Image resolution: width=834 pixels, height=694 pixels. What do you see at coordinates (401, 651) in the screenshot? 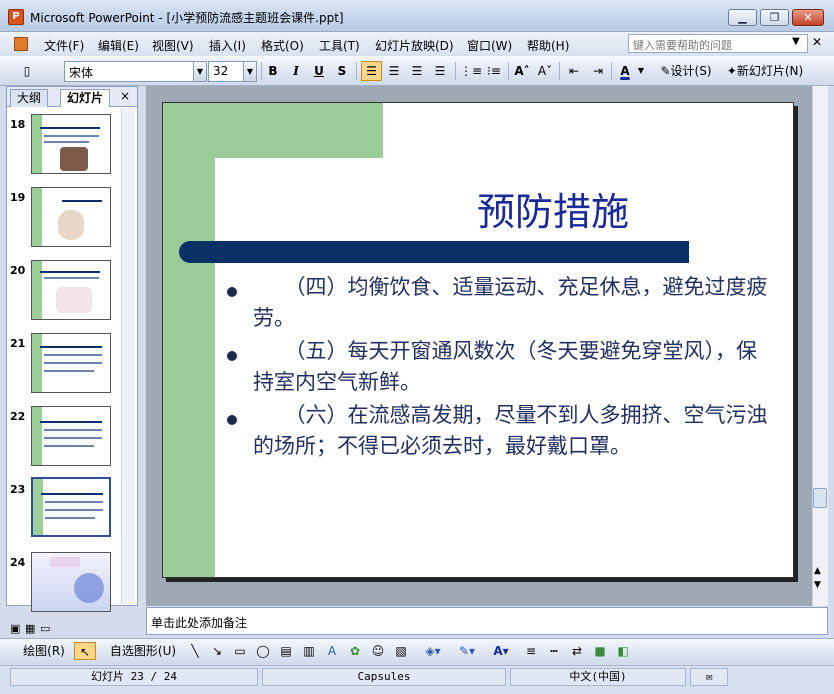
I see `picture-icon: ▧` at bounding box center [401, 651].